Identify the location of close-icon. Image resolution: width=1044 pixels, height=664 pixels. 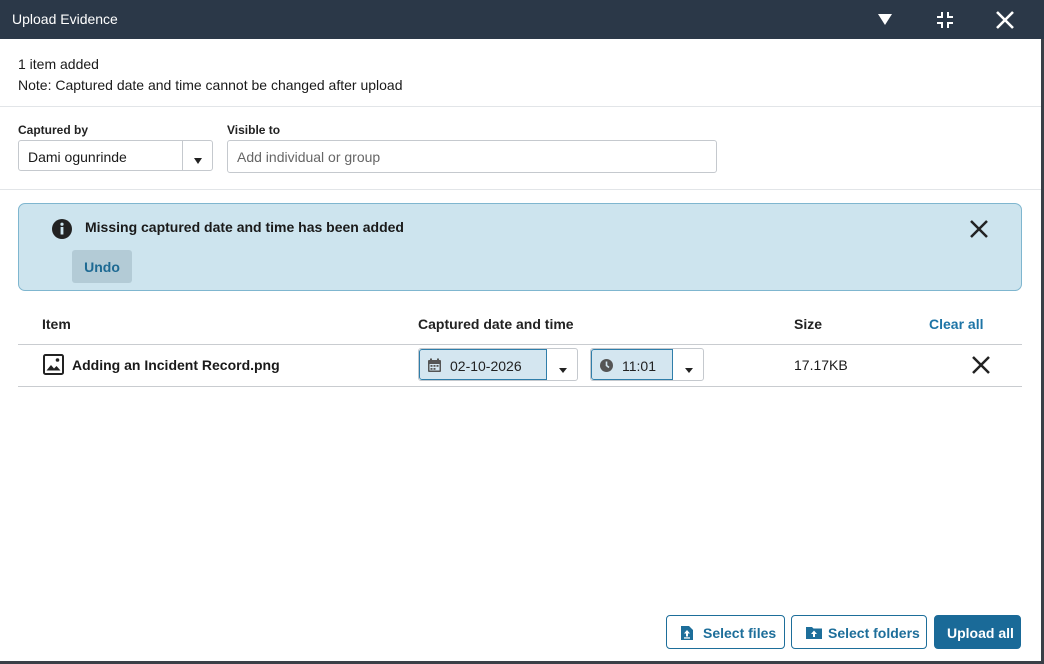
(1005, 20).